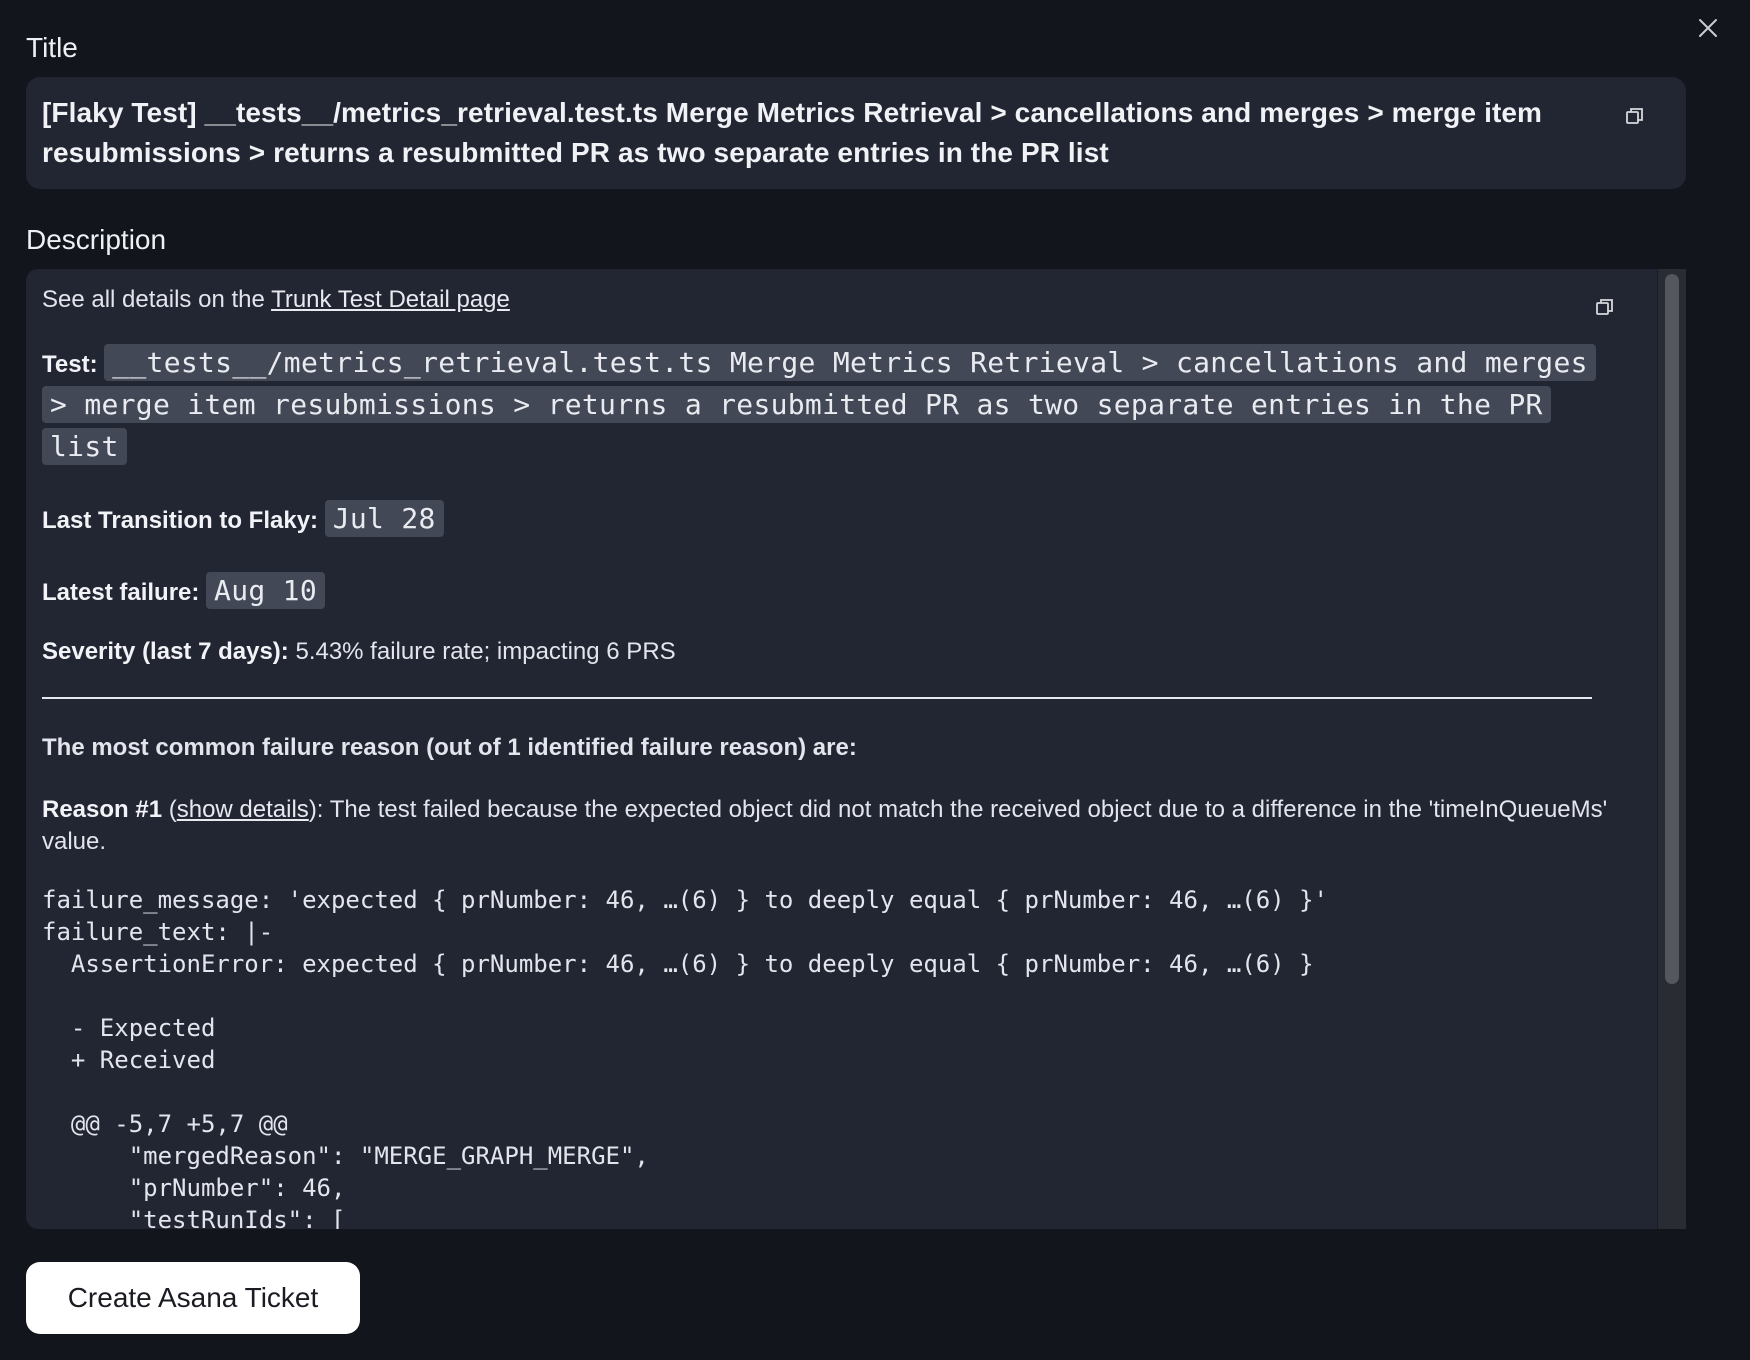 This screenshot has height=1360, width=1750. I want to click on create-asana-ticket-button: Create Asana Ticket, so click(193, 1298).